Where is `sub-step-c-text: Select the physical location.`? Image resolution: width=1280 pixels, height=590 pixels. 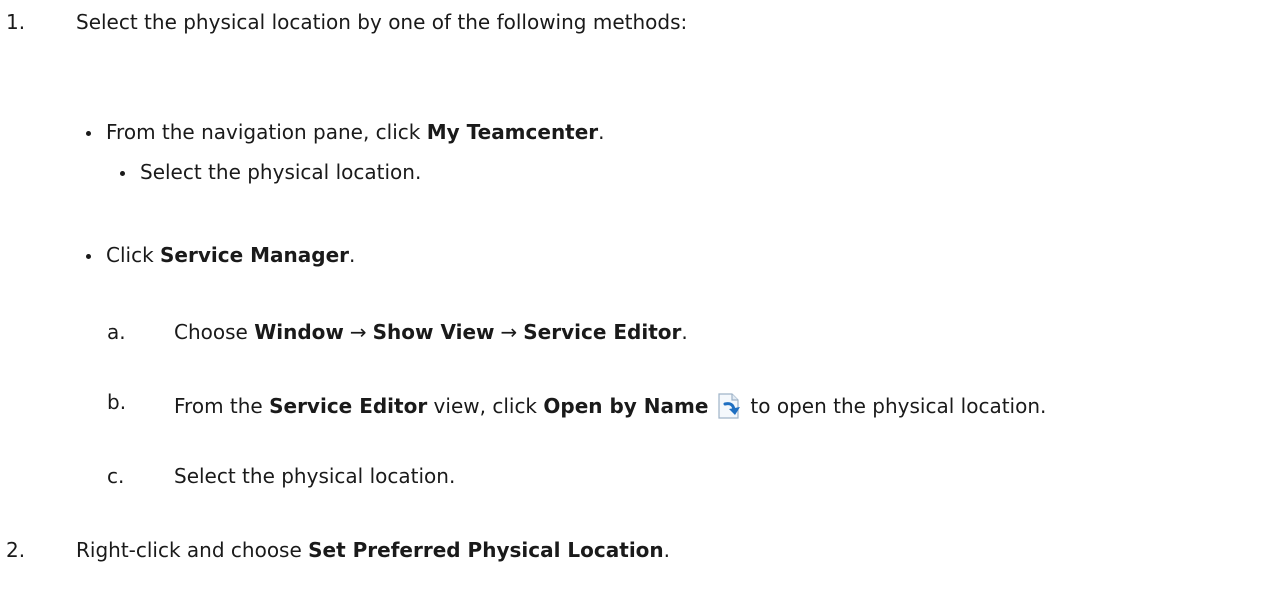
sub-step-c-text: Select the physical location. is located at coordinates (315, 476).